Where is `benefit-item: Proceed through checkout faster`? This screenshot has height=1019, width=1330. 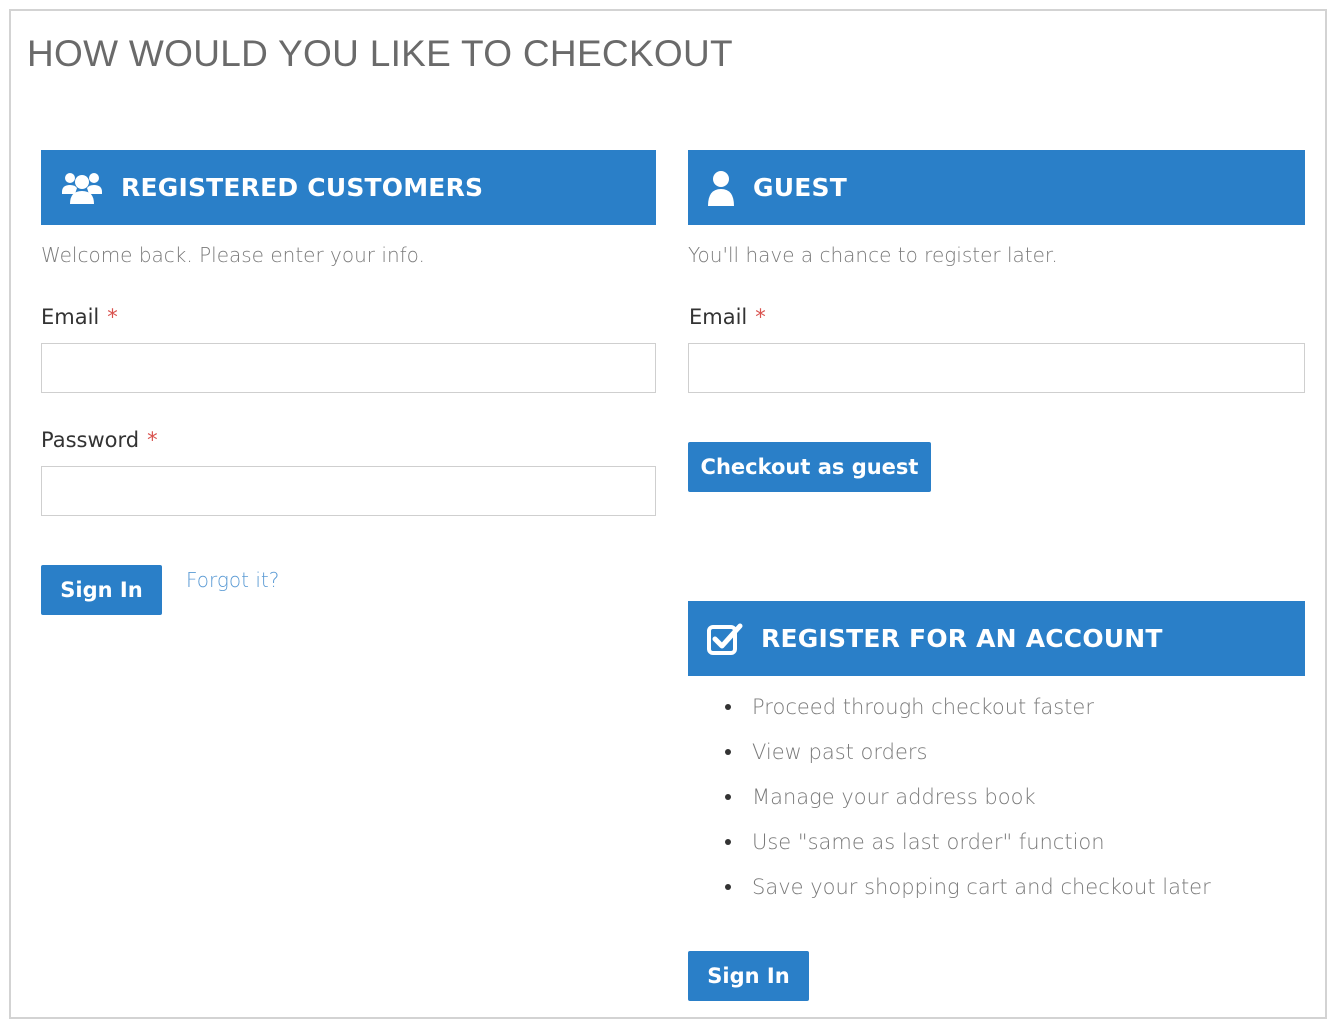 benefit-item: Proceed through checkout faster is located at coordinates (966, 710).